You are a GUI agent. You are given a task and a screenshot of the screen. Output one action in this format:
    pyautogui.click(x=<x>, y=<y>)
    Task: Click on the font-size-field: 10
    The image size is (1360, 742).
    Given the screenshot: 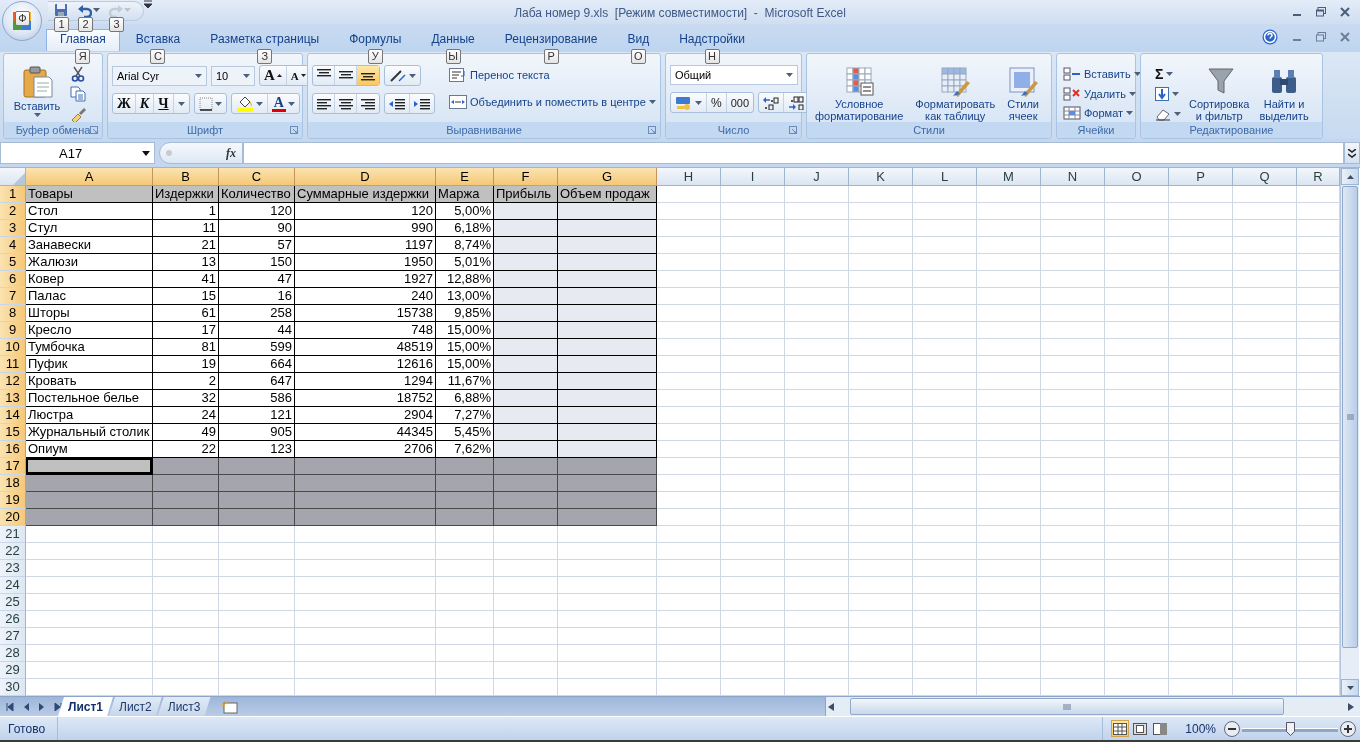 What is the action you would take?
    pyautogui.click(x=233, y=75)
    